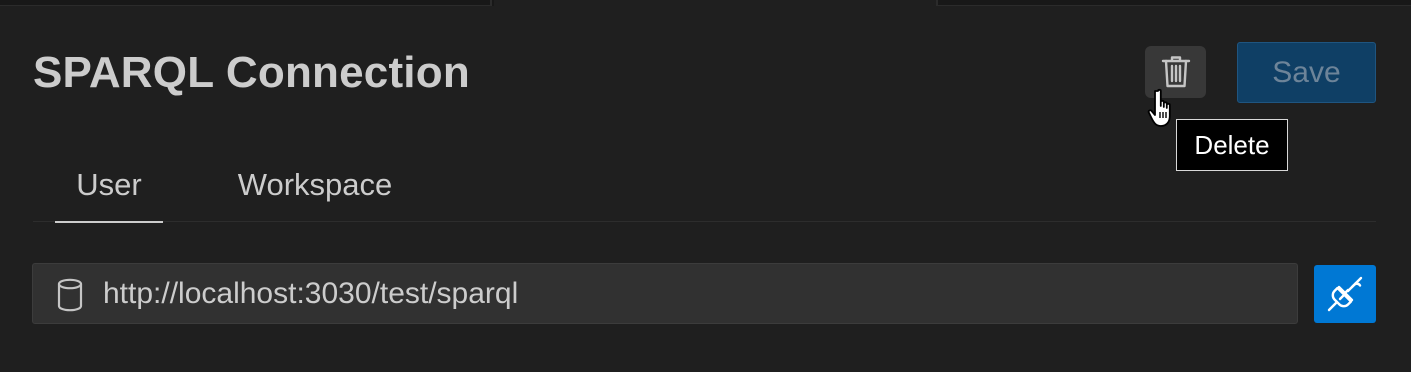  I want to click on endpoint-url-field, so click(665, 293).